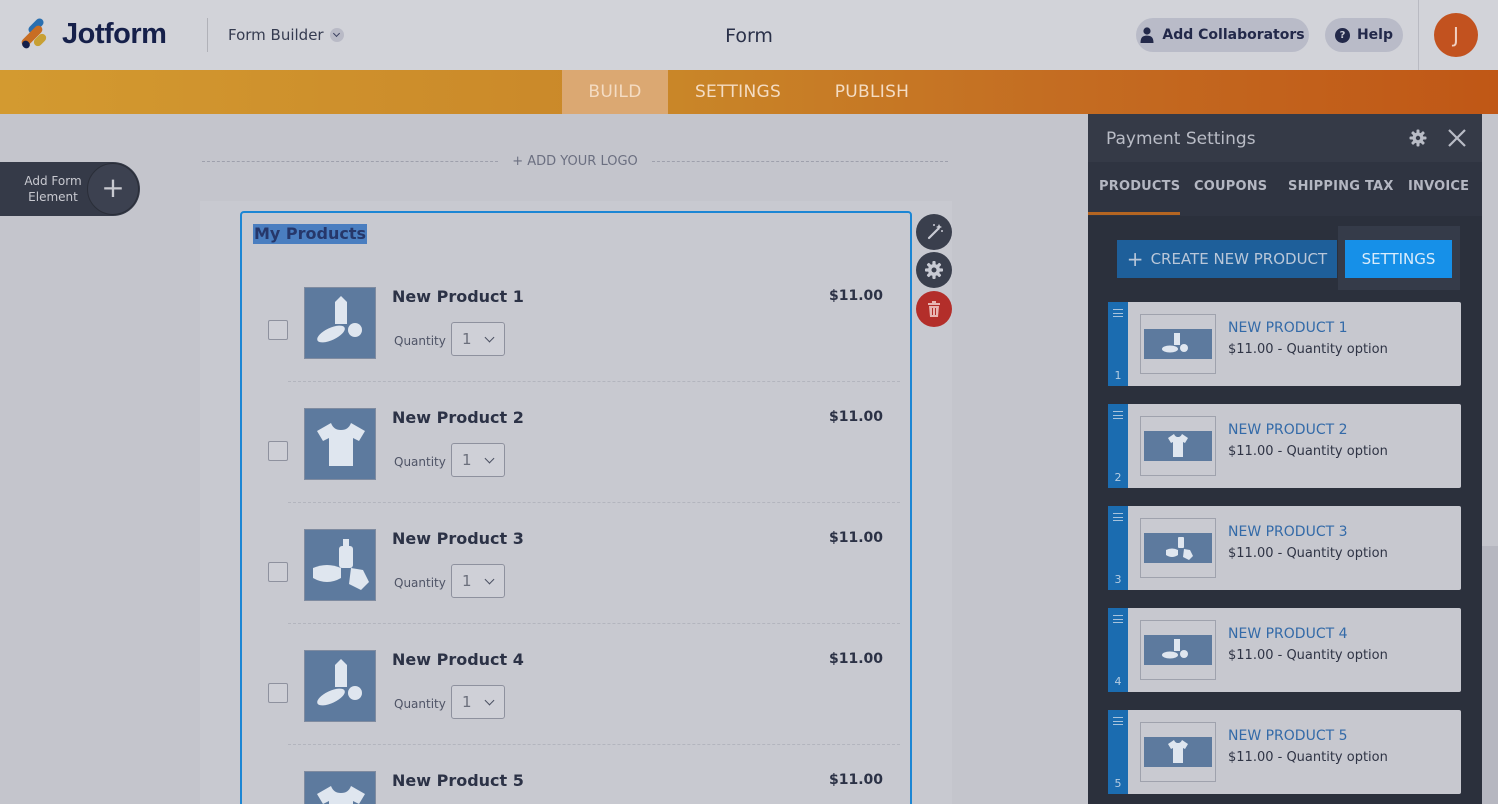 Image resolution: width=1498 pixels, height=804 pixels. What do you see at coordinates (1118, 681) in the screenshot?
I see `item-index: 4` at bounding box center [1118, 681].